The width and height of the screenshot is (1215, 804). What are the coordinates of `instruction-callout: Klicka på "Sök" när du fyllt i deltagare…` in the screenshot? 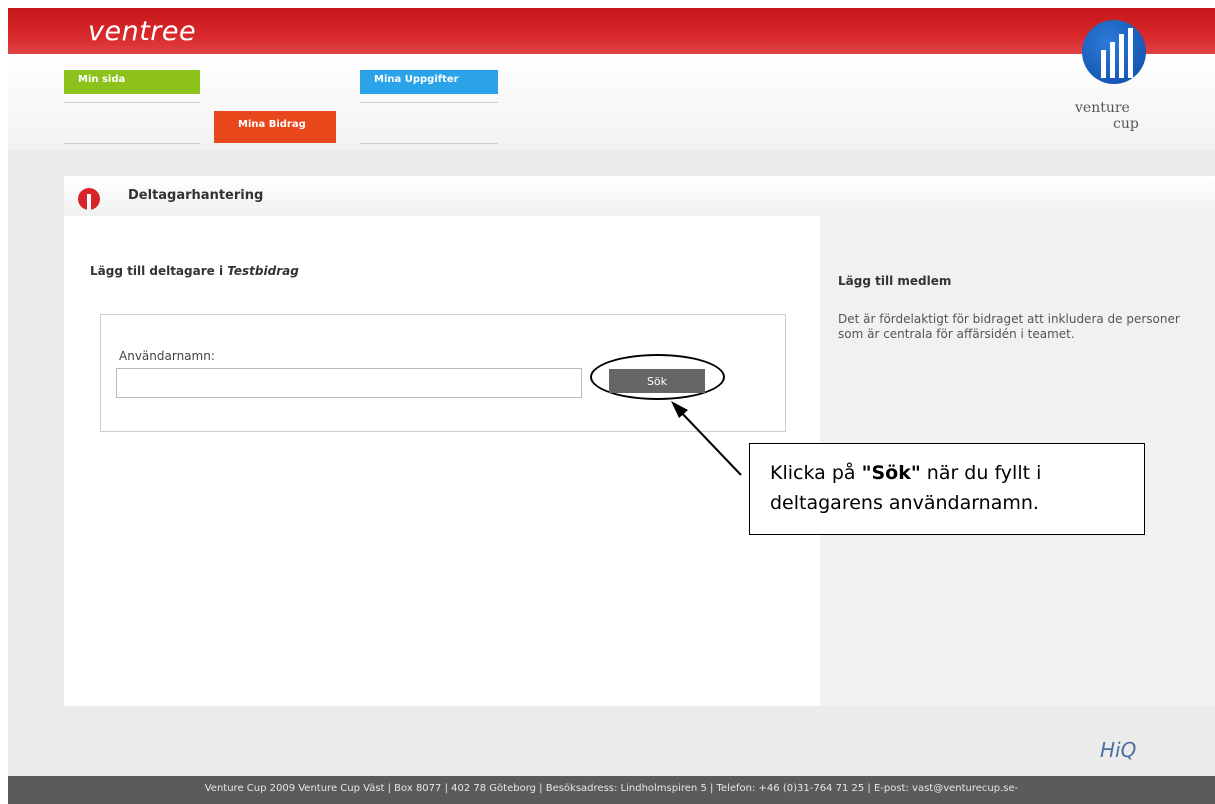 It's located at (947, 489).